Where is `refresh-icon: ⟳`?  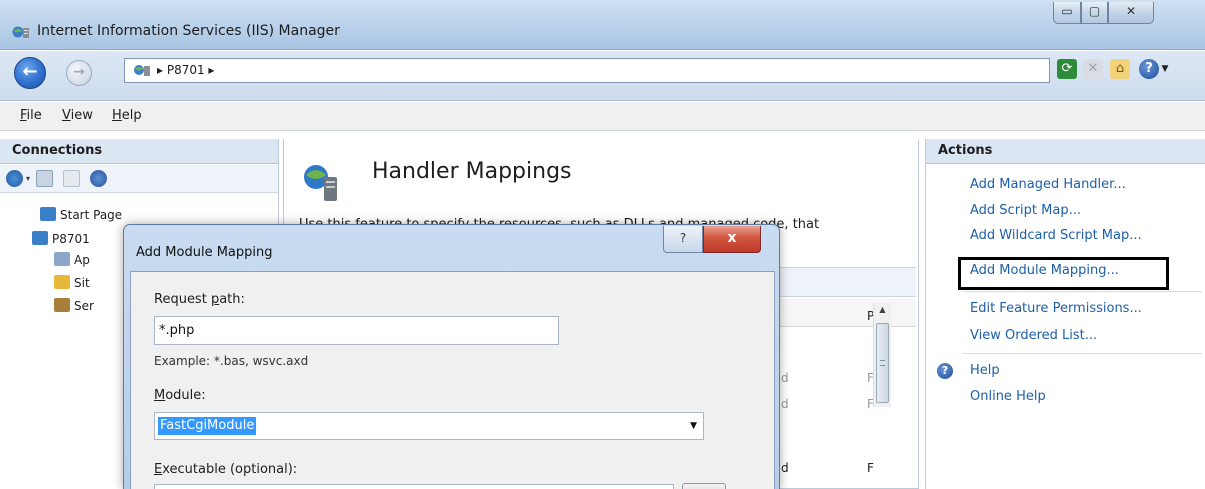 refresh-icon: ⟳ is located at coordinates (1067, 69).